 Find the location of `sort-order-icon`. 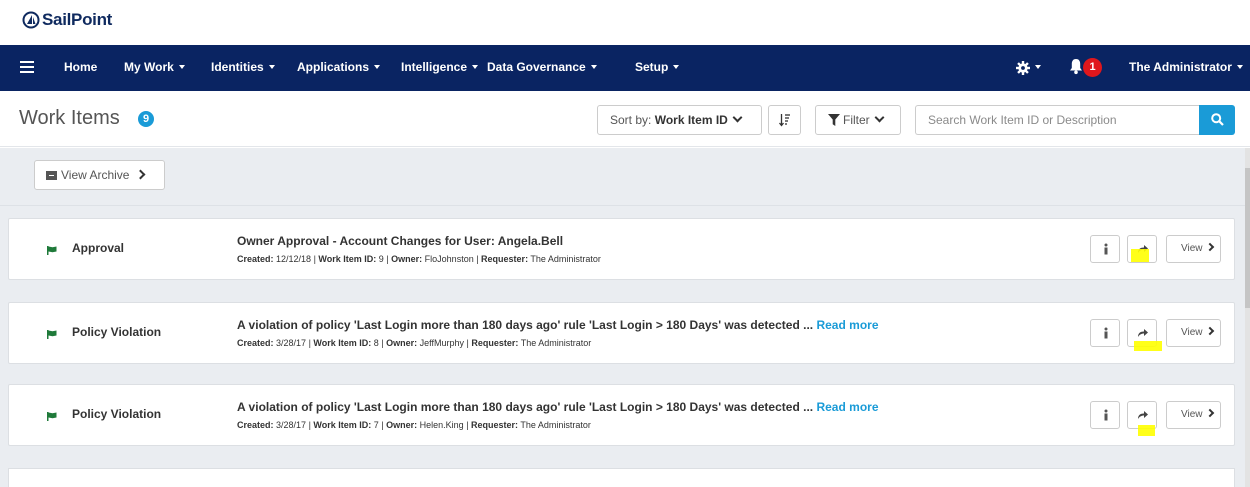

sort-order-icon is located at coordinates (784, 120).